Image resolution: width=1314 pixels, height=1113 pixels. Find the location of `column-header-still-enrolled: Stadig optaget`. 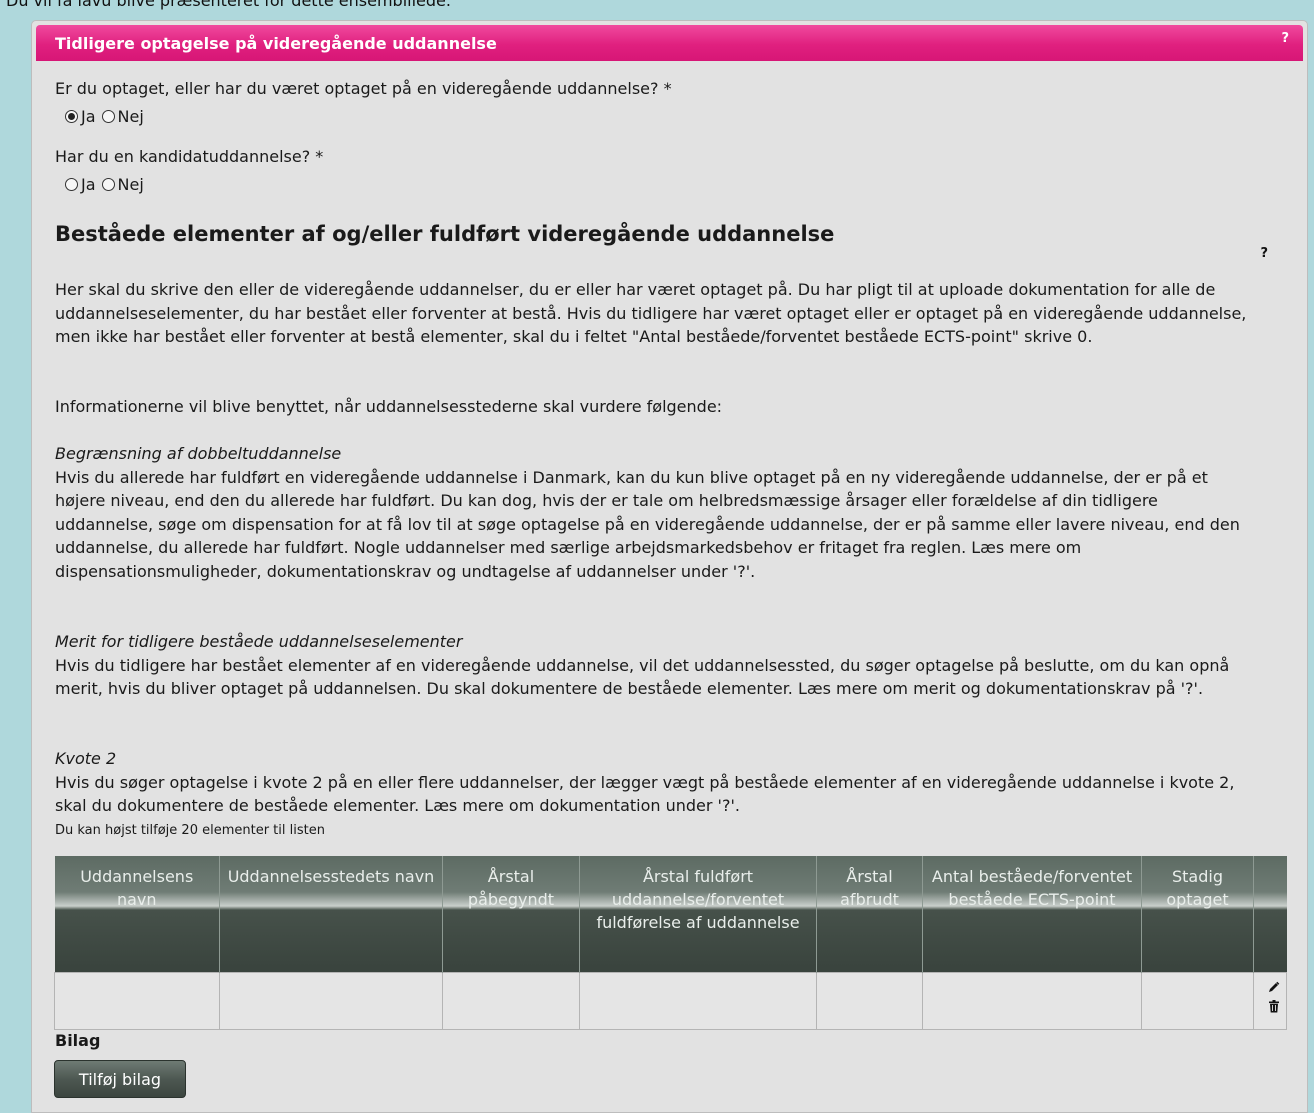

column-header-still-enrolled: Stadig optaget is located at coordinates (1197, 914).